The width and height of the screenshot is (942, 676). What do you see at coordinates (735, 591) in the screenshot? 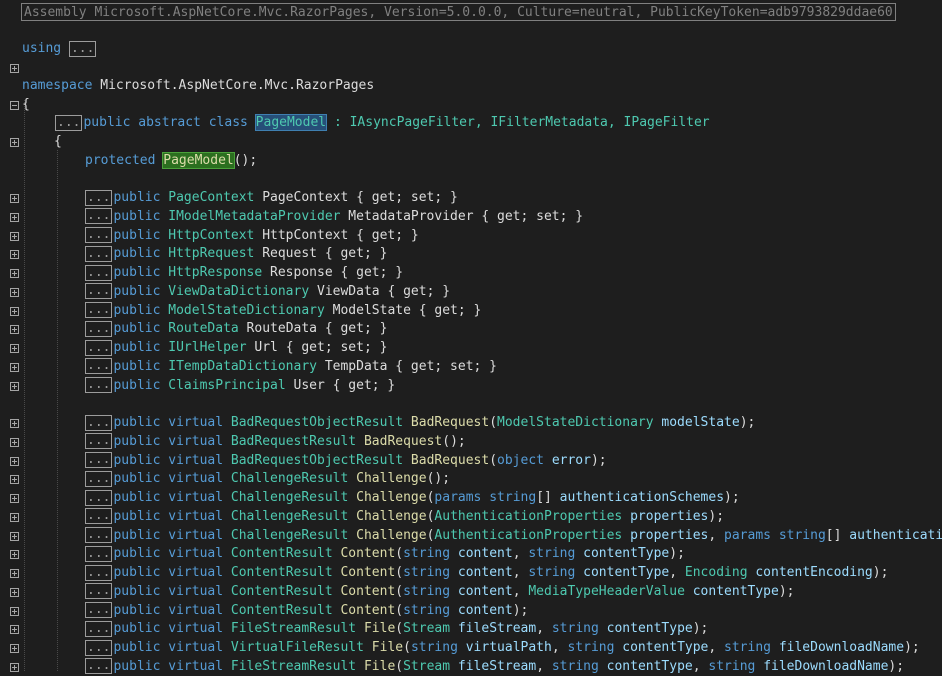
I see `param-name: contentType` at bounding box center [735, 591].